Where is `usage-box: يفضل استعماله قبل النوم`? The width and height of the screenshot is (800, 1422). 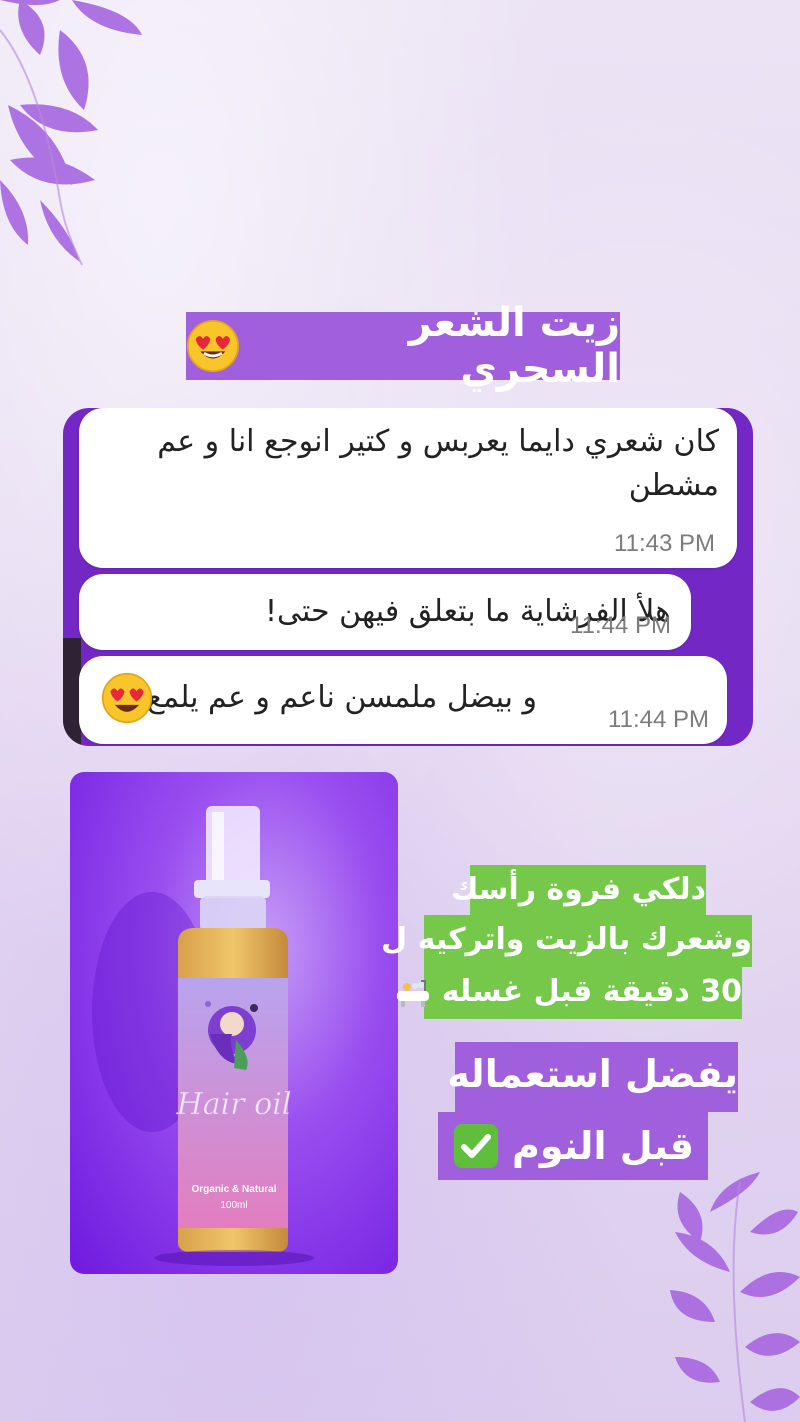
usage-box: يفضل استعماله قبل النوم is located at coordinates (588, 1111).